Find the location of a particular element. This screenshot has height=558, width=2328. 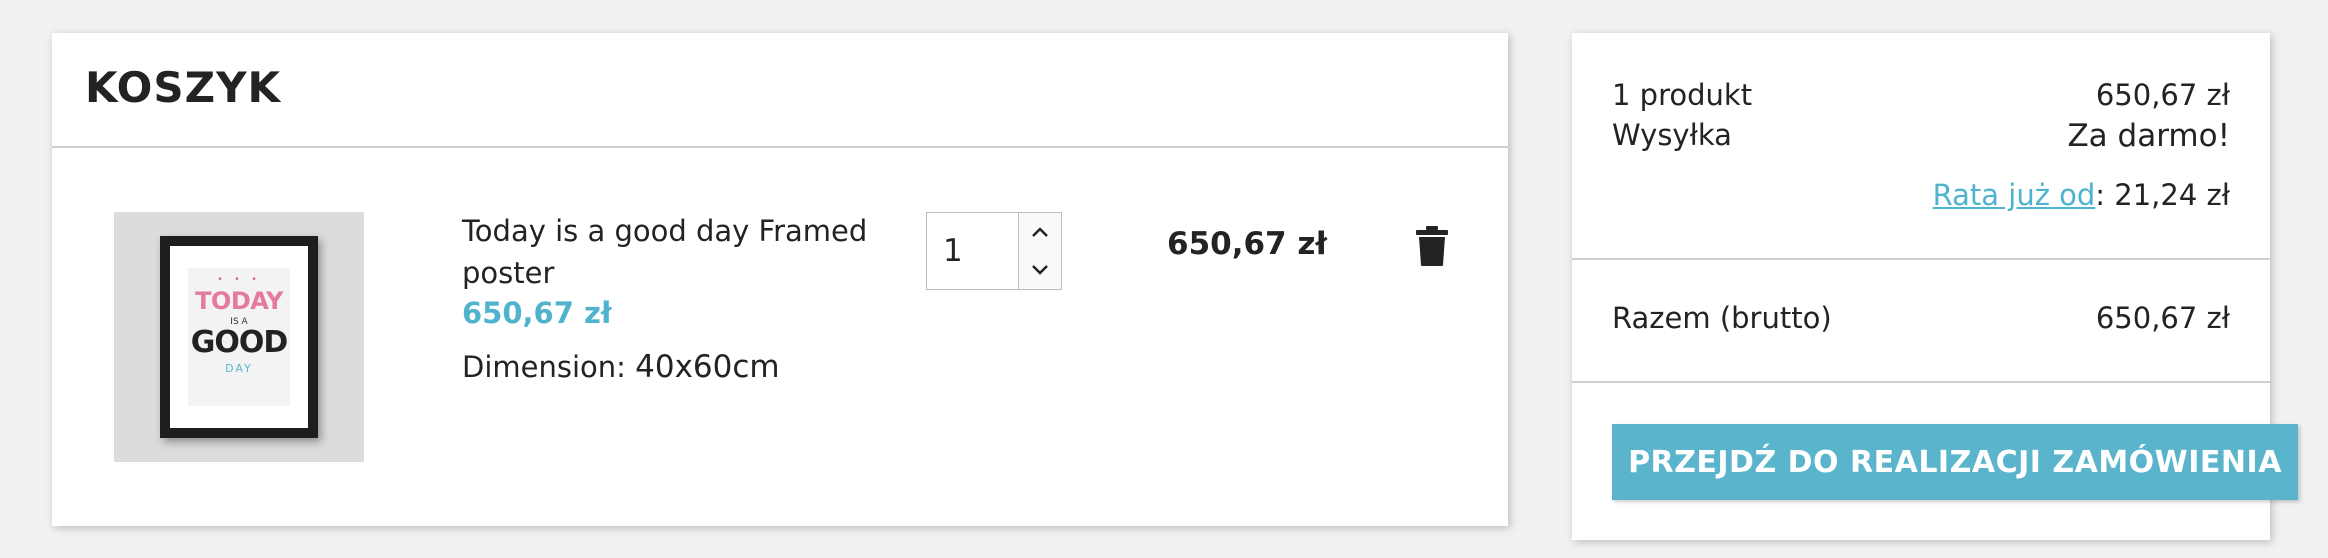

products-count-label: 1 produkt is located at coordinates (1682, 95).